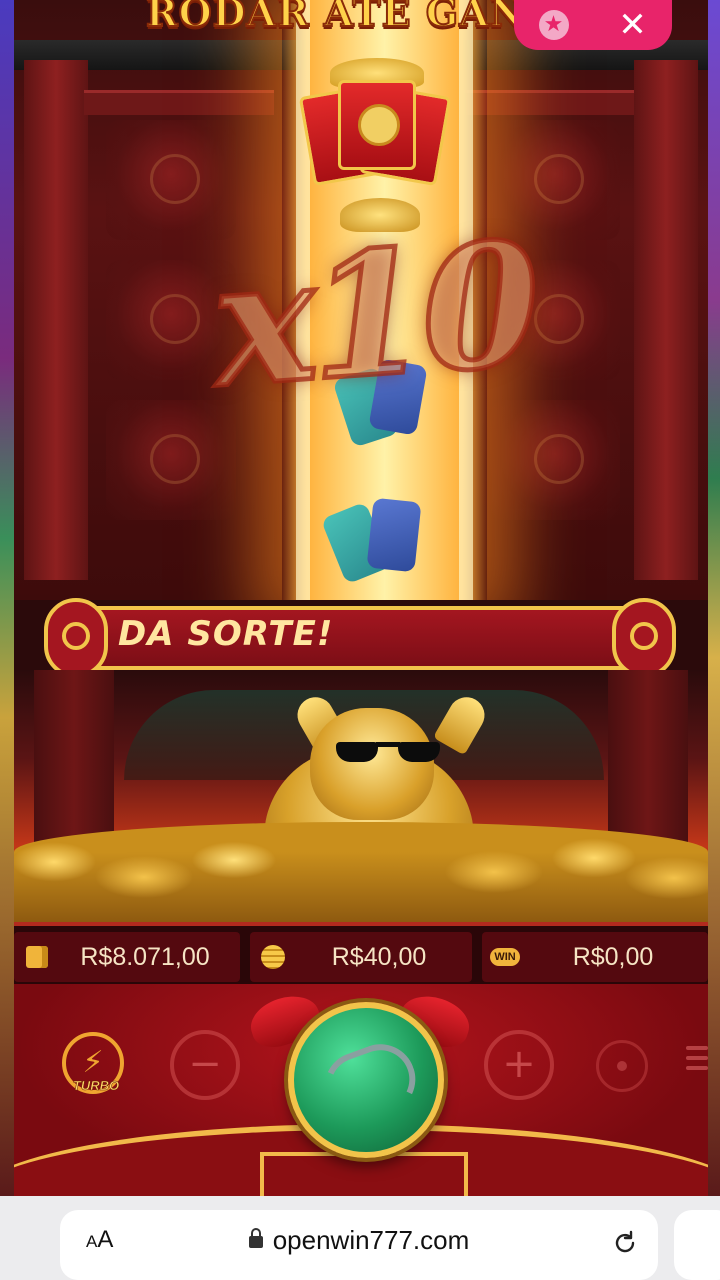 The height and width of the screenshot is (1280, 720). What do you see at coordinates (273, 957) in the screenshot?
I see `coins-icon` at bounding box center [273, 957].